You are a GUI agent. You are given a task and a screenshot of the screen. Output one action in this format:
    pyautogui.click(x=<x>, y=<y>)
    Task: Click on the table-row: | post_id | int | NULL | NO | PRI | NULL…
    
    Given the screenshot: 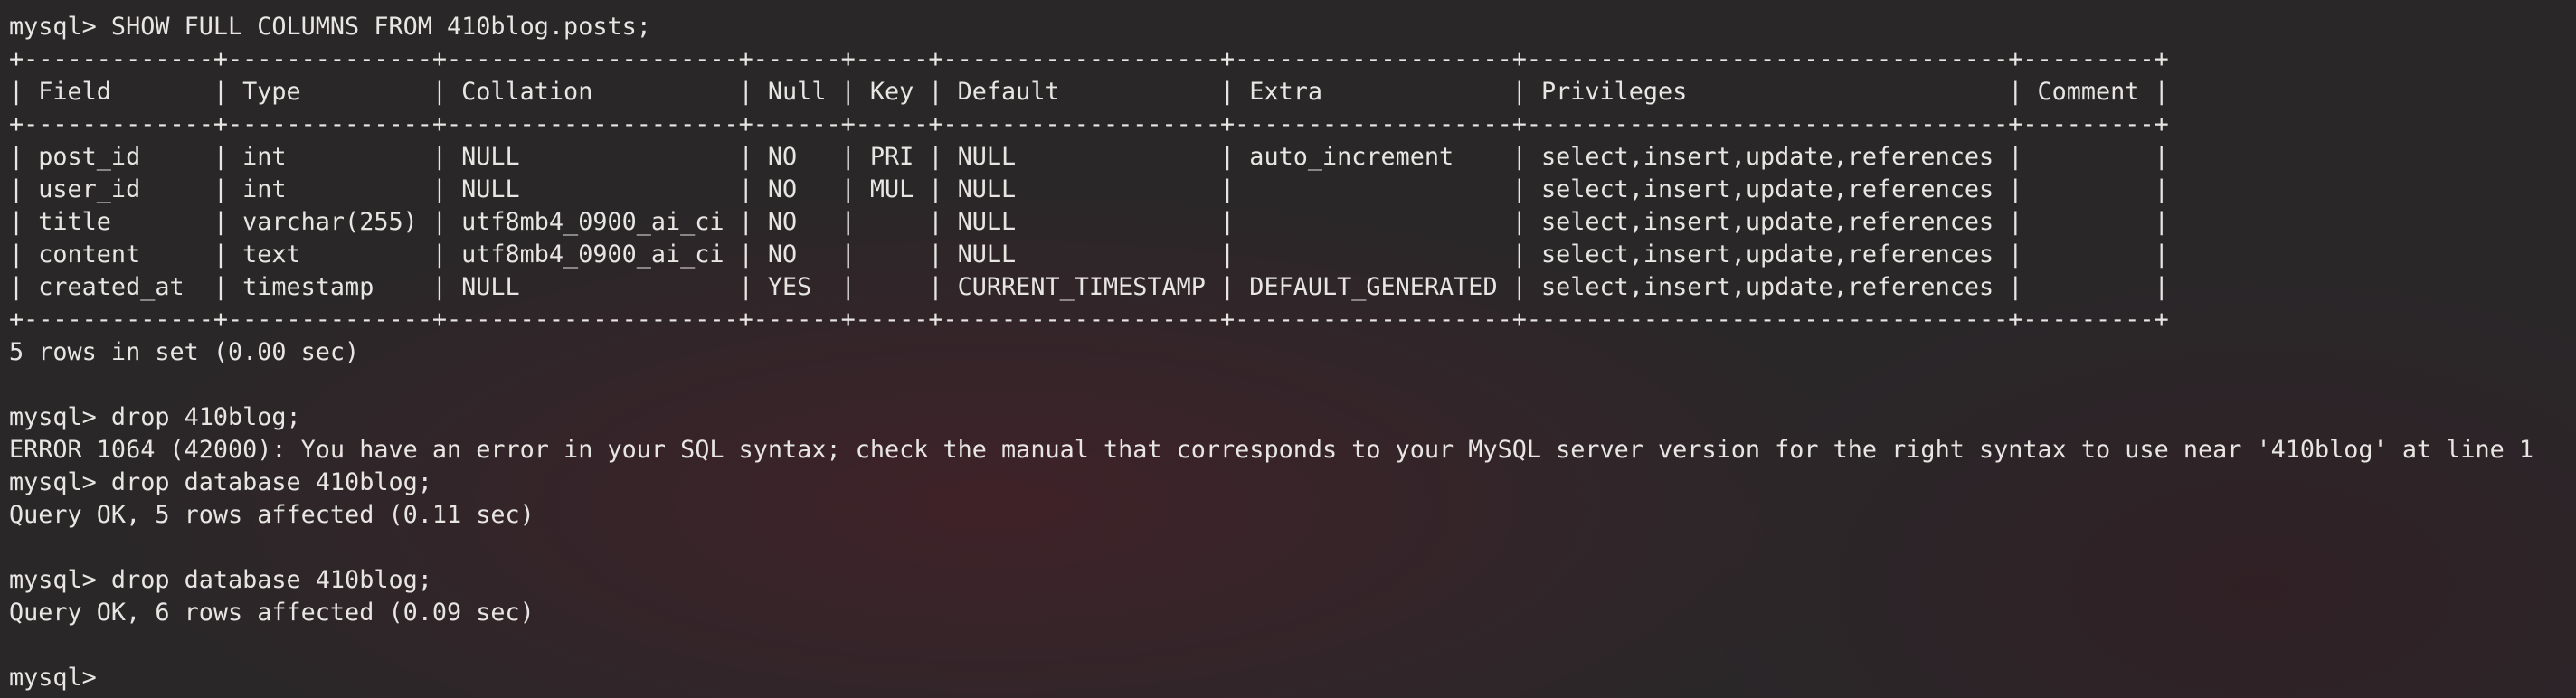 What is the action you would take?
    pyautogui.click(x=1089, y=157)
    